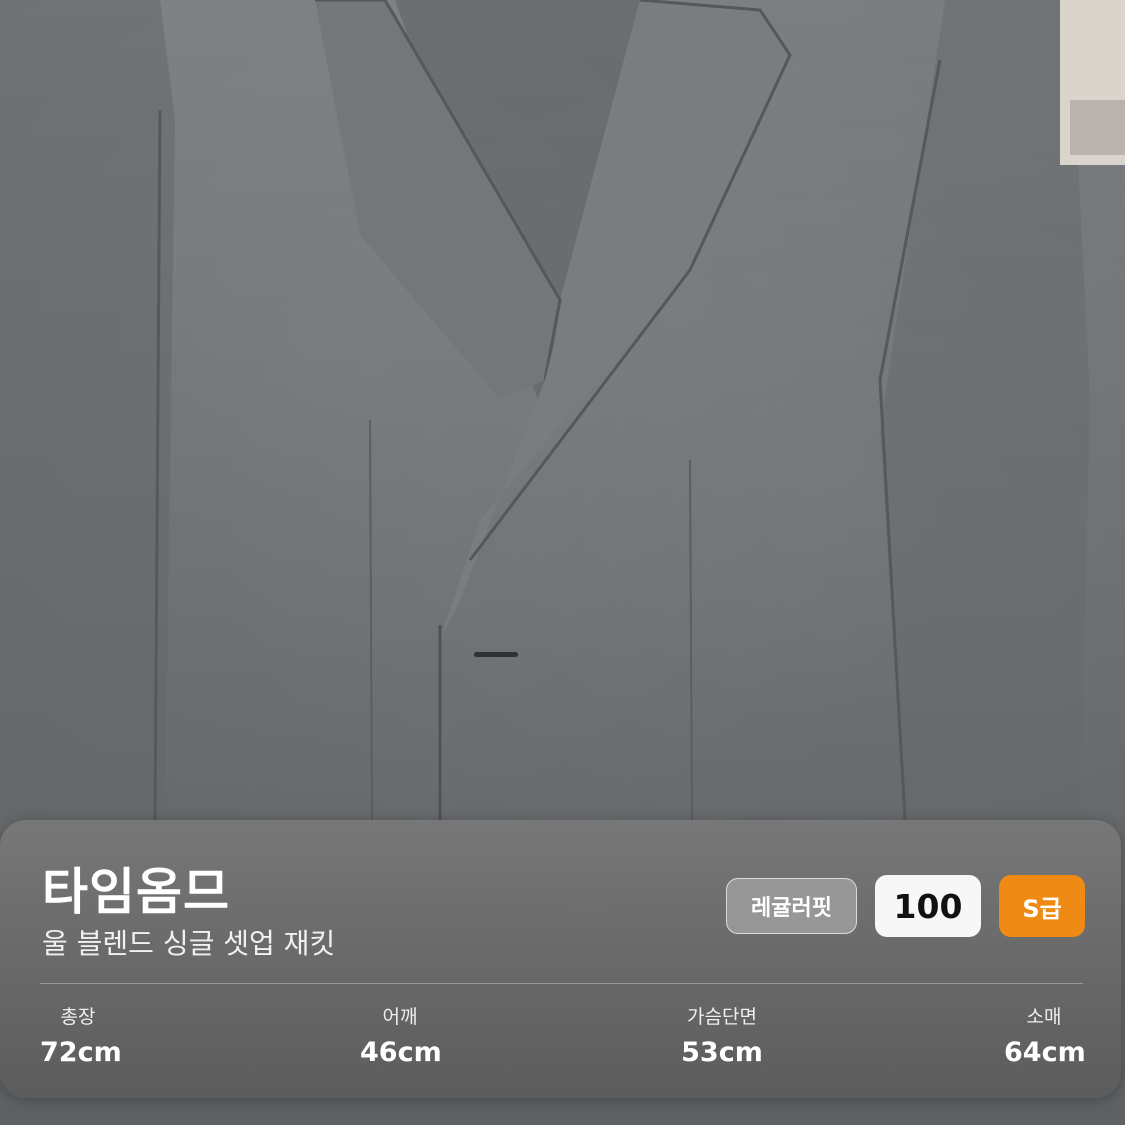  Describe the element at coordinates (1045, 1052) in the screenshot. I see `measurement-value: 64cm` at that location.